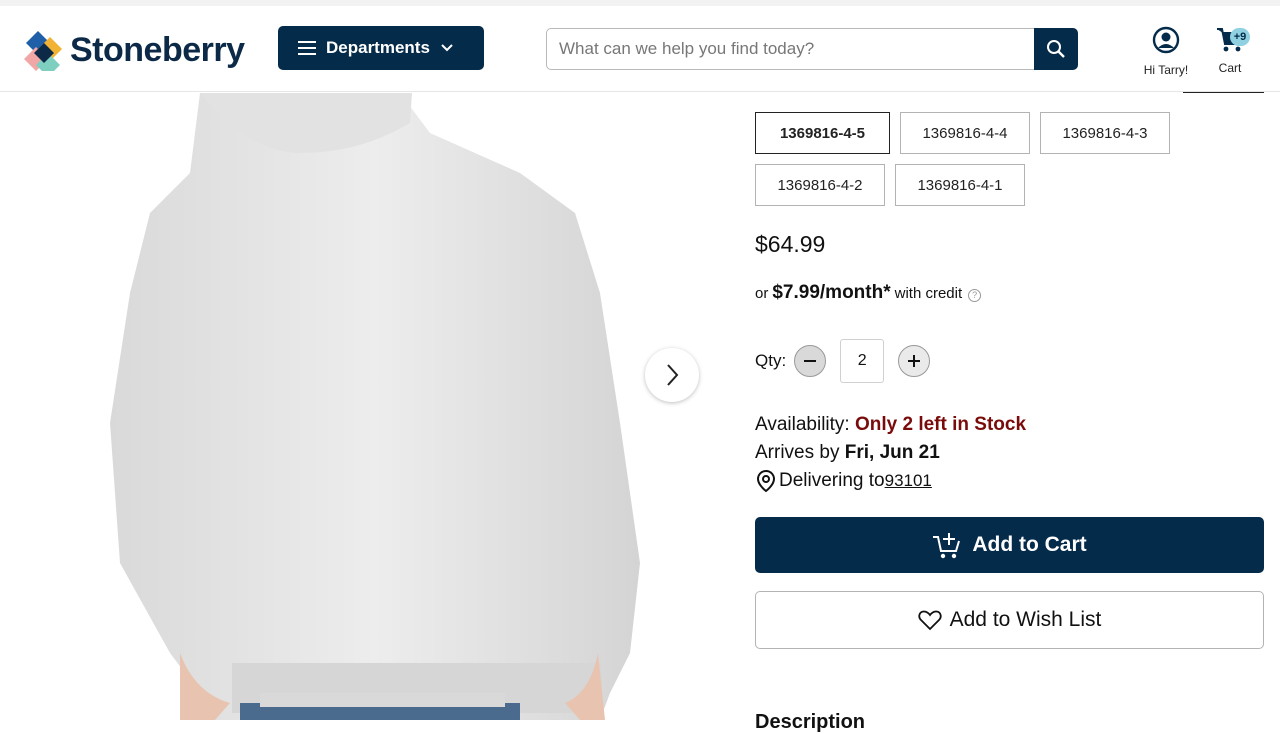  Describe the element at coordinates (975, 295) in the screenshot. I see `help-icon: ?` at that location.